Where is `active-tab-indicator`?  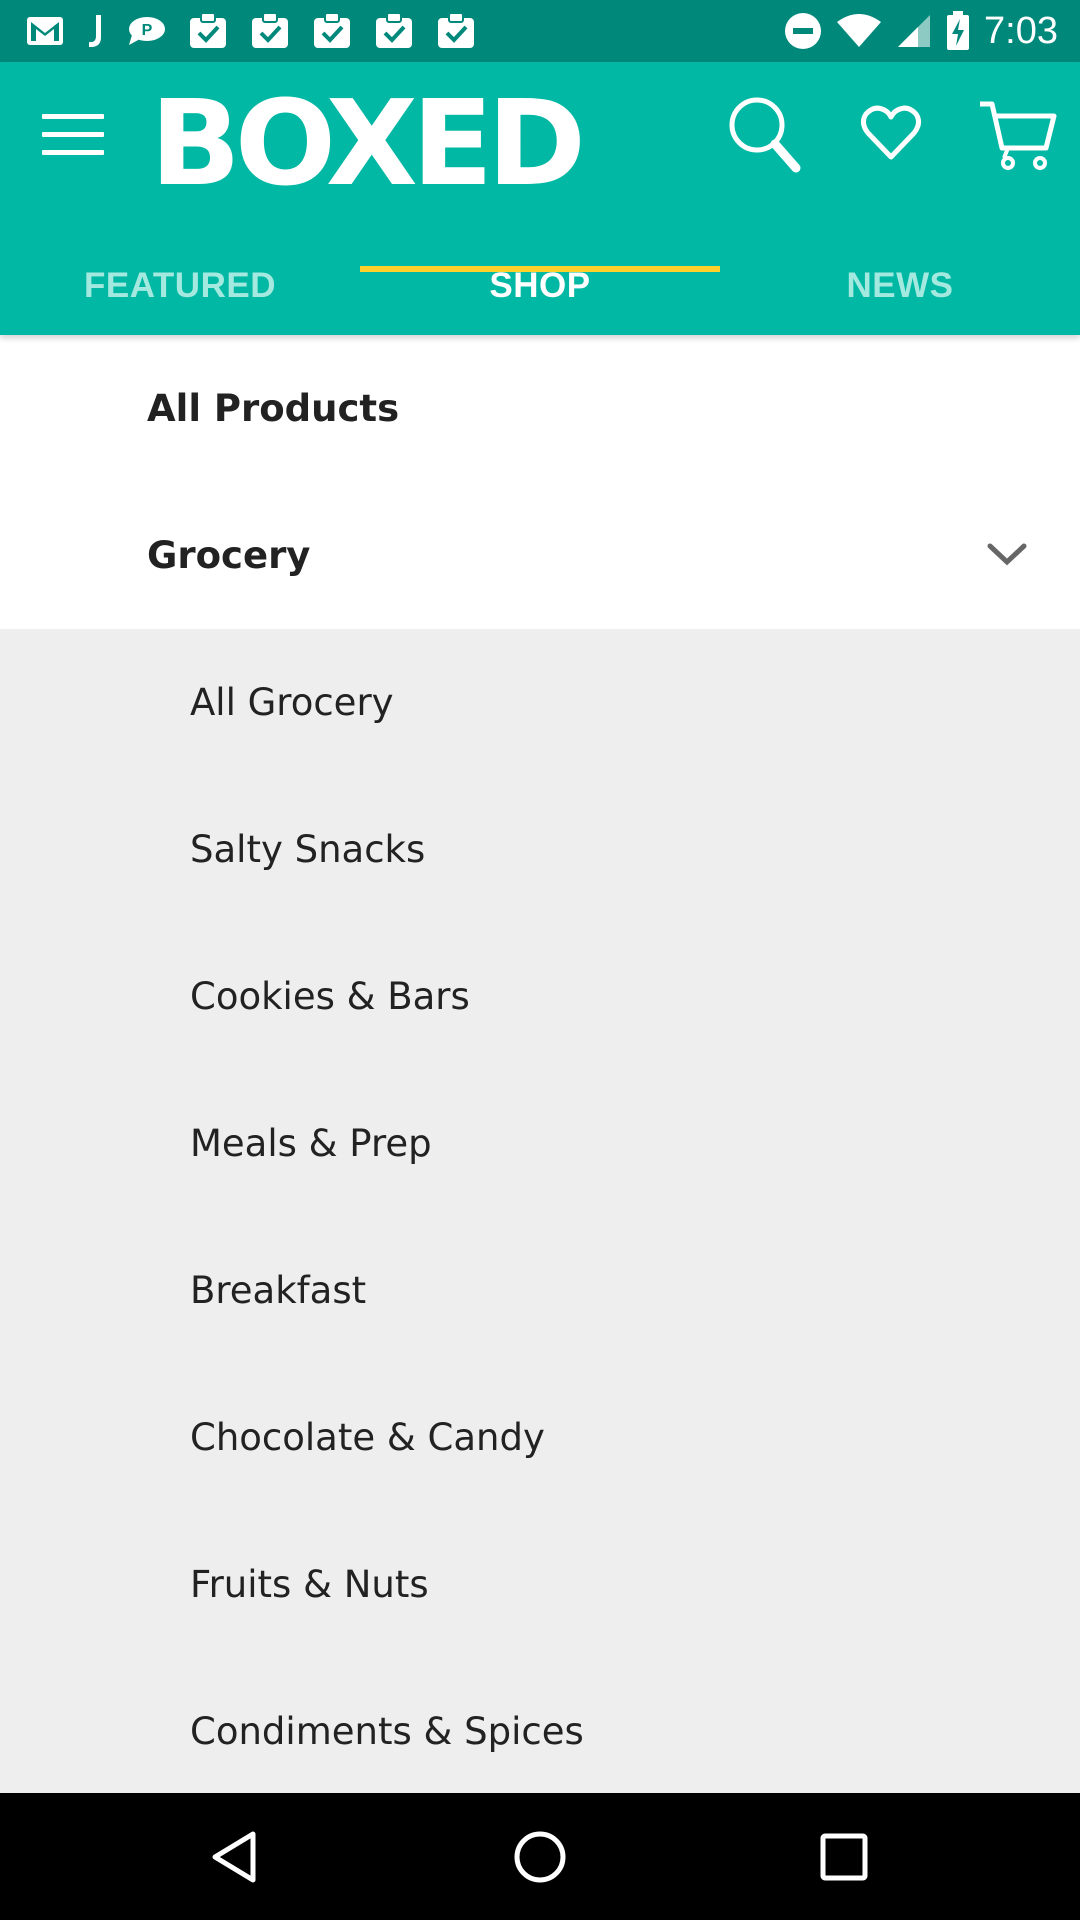 active-tab-indicator is located at coordinates (540, 269).